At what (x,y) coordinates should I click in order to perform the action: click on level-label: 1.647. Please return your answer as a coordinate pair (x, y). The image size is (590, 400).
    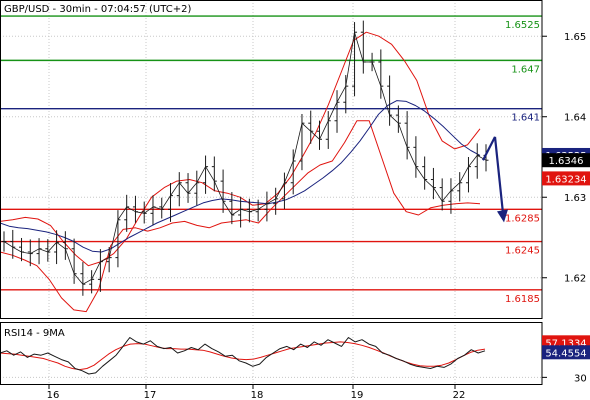
    Looking at the image, I should click on (525, 69).